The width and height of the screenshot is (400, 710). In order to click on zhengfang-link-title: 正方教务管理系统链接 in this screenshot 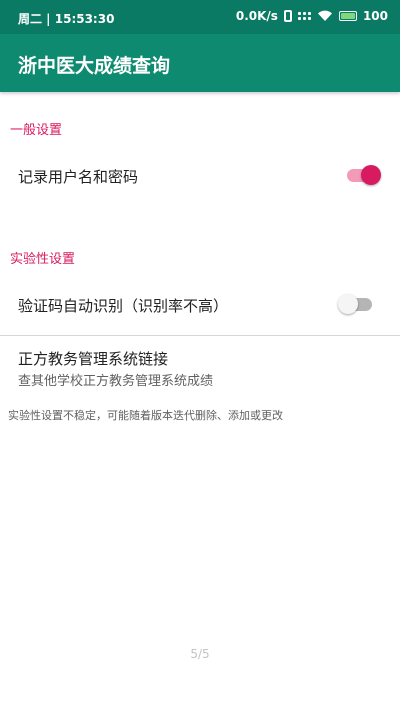, I will do `click(93, 359)`.